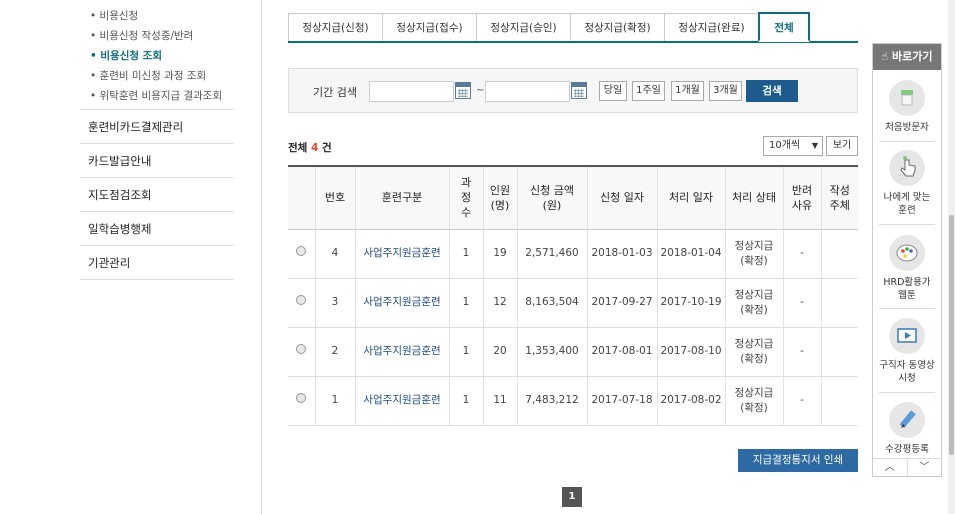  Describe the element at coordinates (690, 401) in the screenshot. I see `cell-process-date: 2017-08-02` at that location.